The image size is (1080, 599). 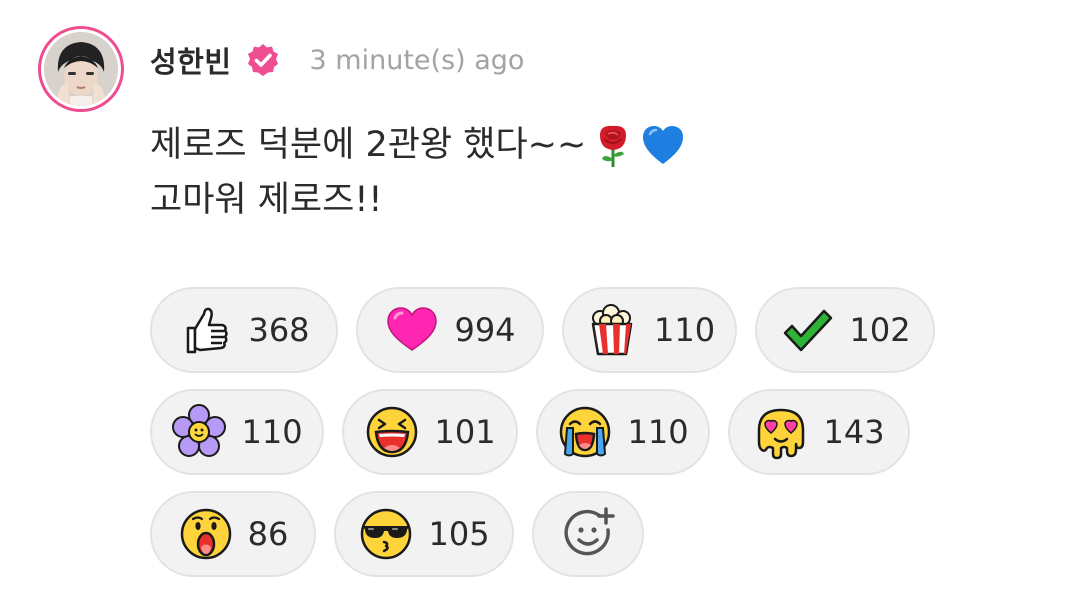 What do you see at coordinates (854, 432) in the screenshot?
I see `reaction-count: 143` at bounding box center [854, 432].